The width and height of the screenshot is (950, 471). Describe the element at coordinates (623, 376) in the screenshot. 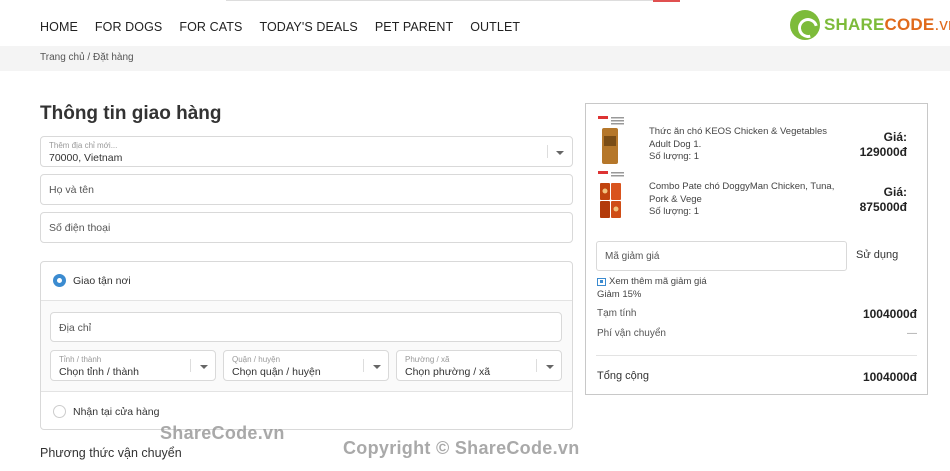

I see `total-label: Tổng cộng` at that location.